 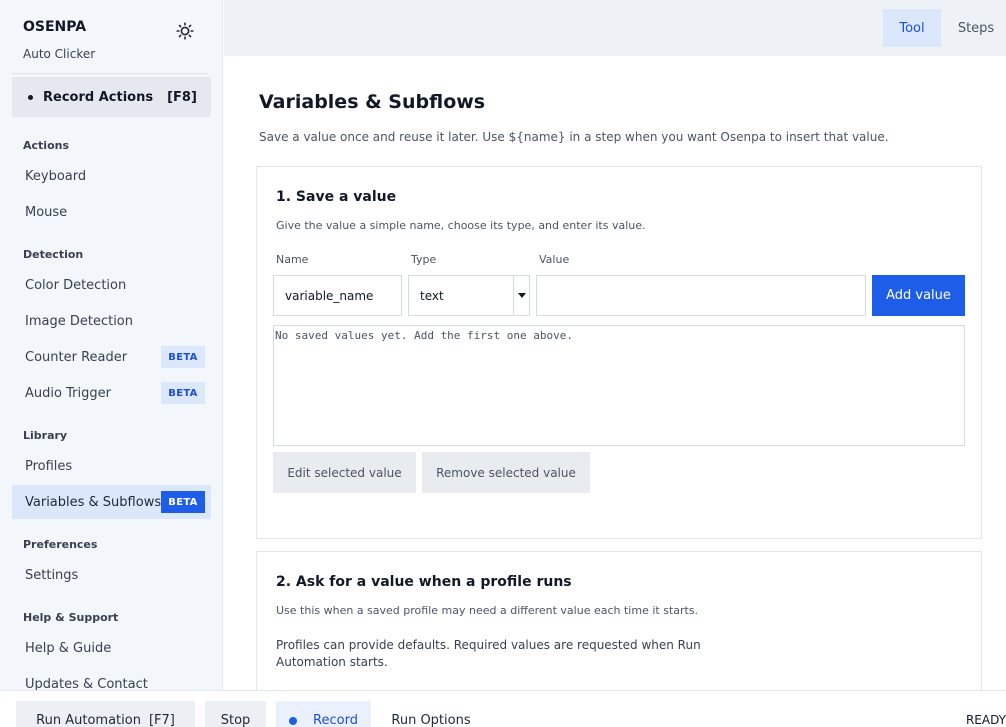 What do you see at coordinates (111, 393) in the screenshot?
I see `sidebar-item-audio-trigger: Audio Trigger BETA` at bounding box center [111, 393].